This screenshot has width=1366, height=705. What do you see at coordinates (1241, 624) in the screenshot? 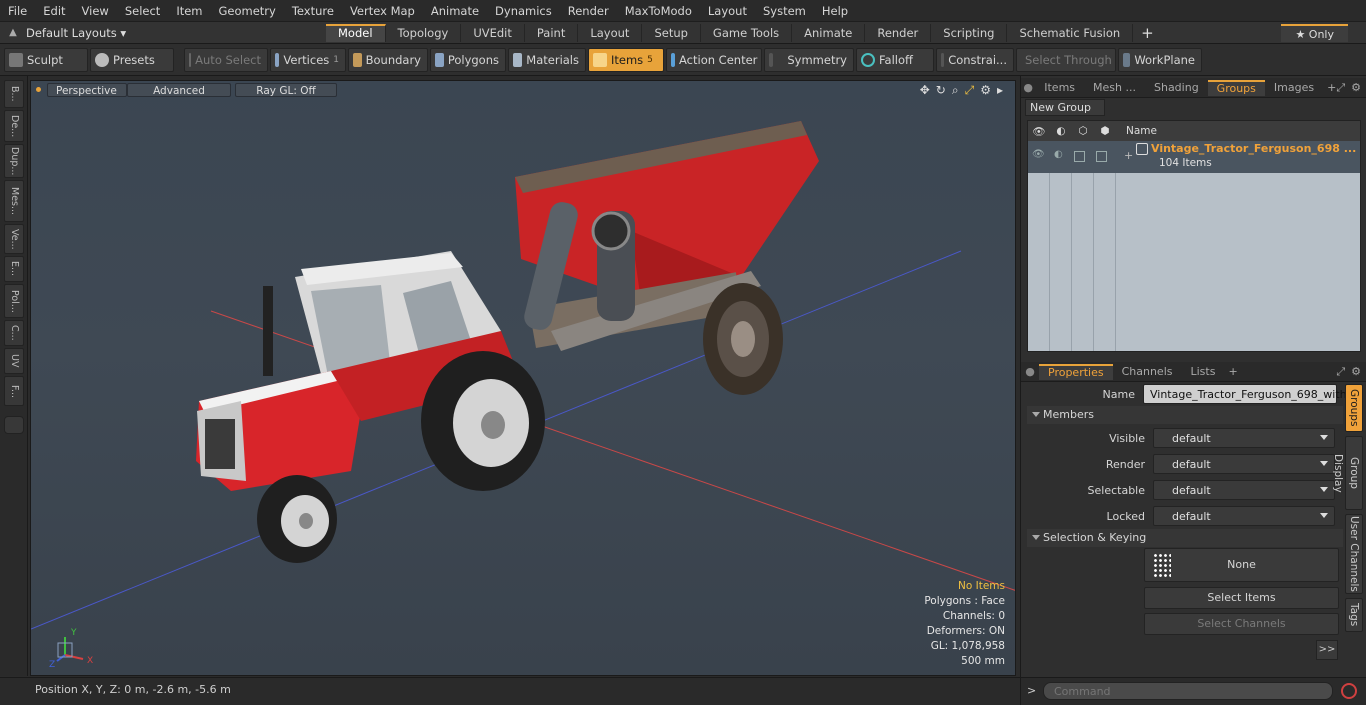
I see `select-channels-button: Select Channels` at bounding box center [1241, 624].